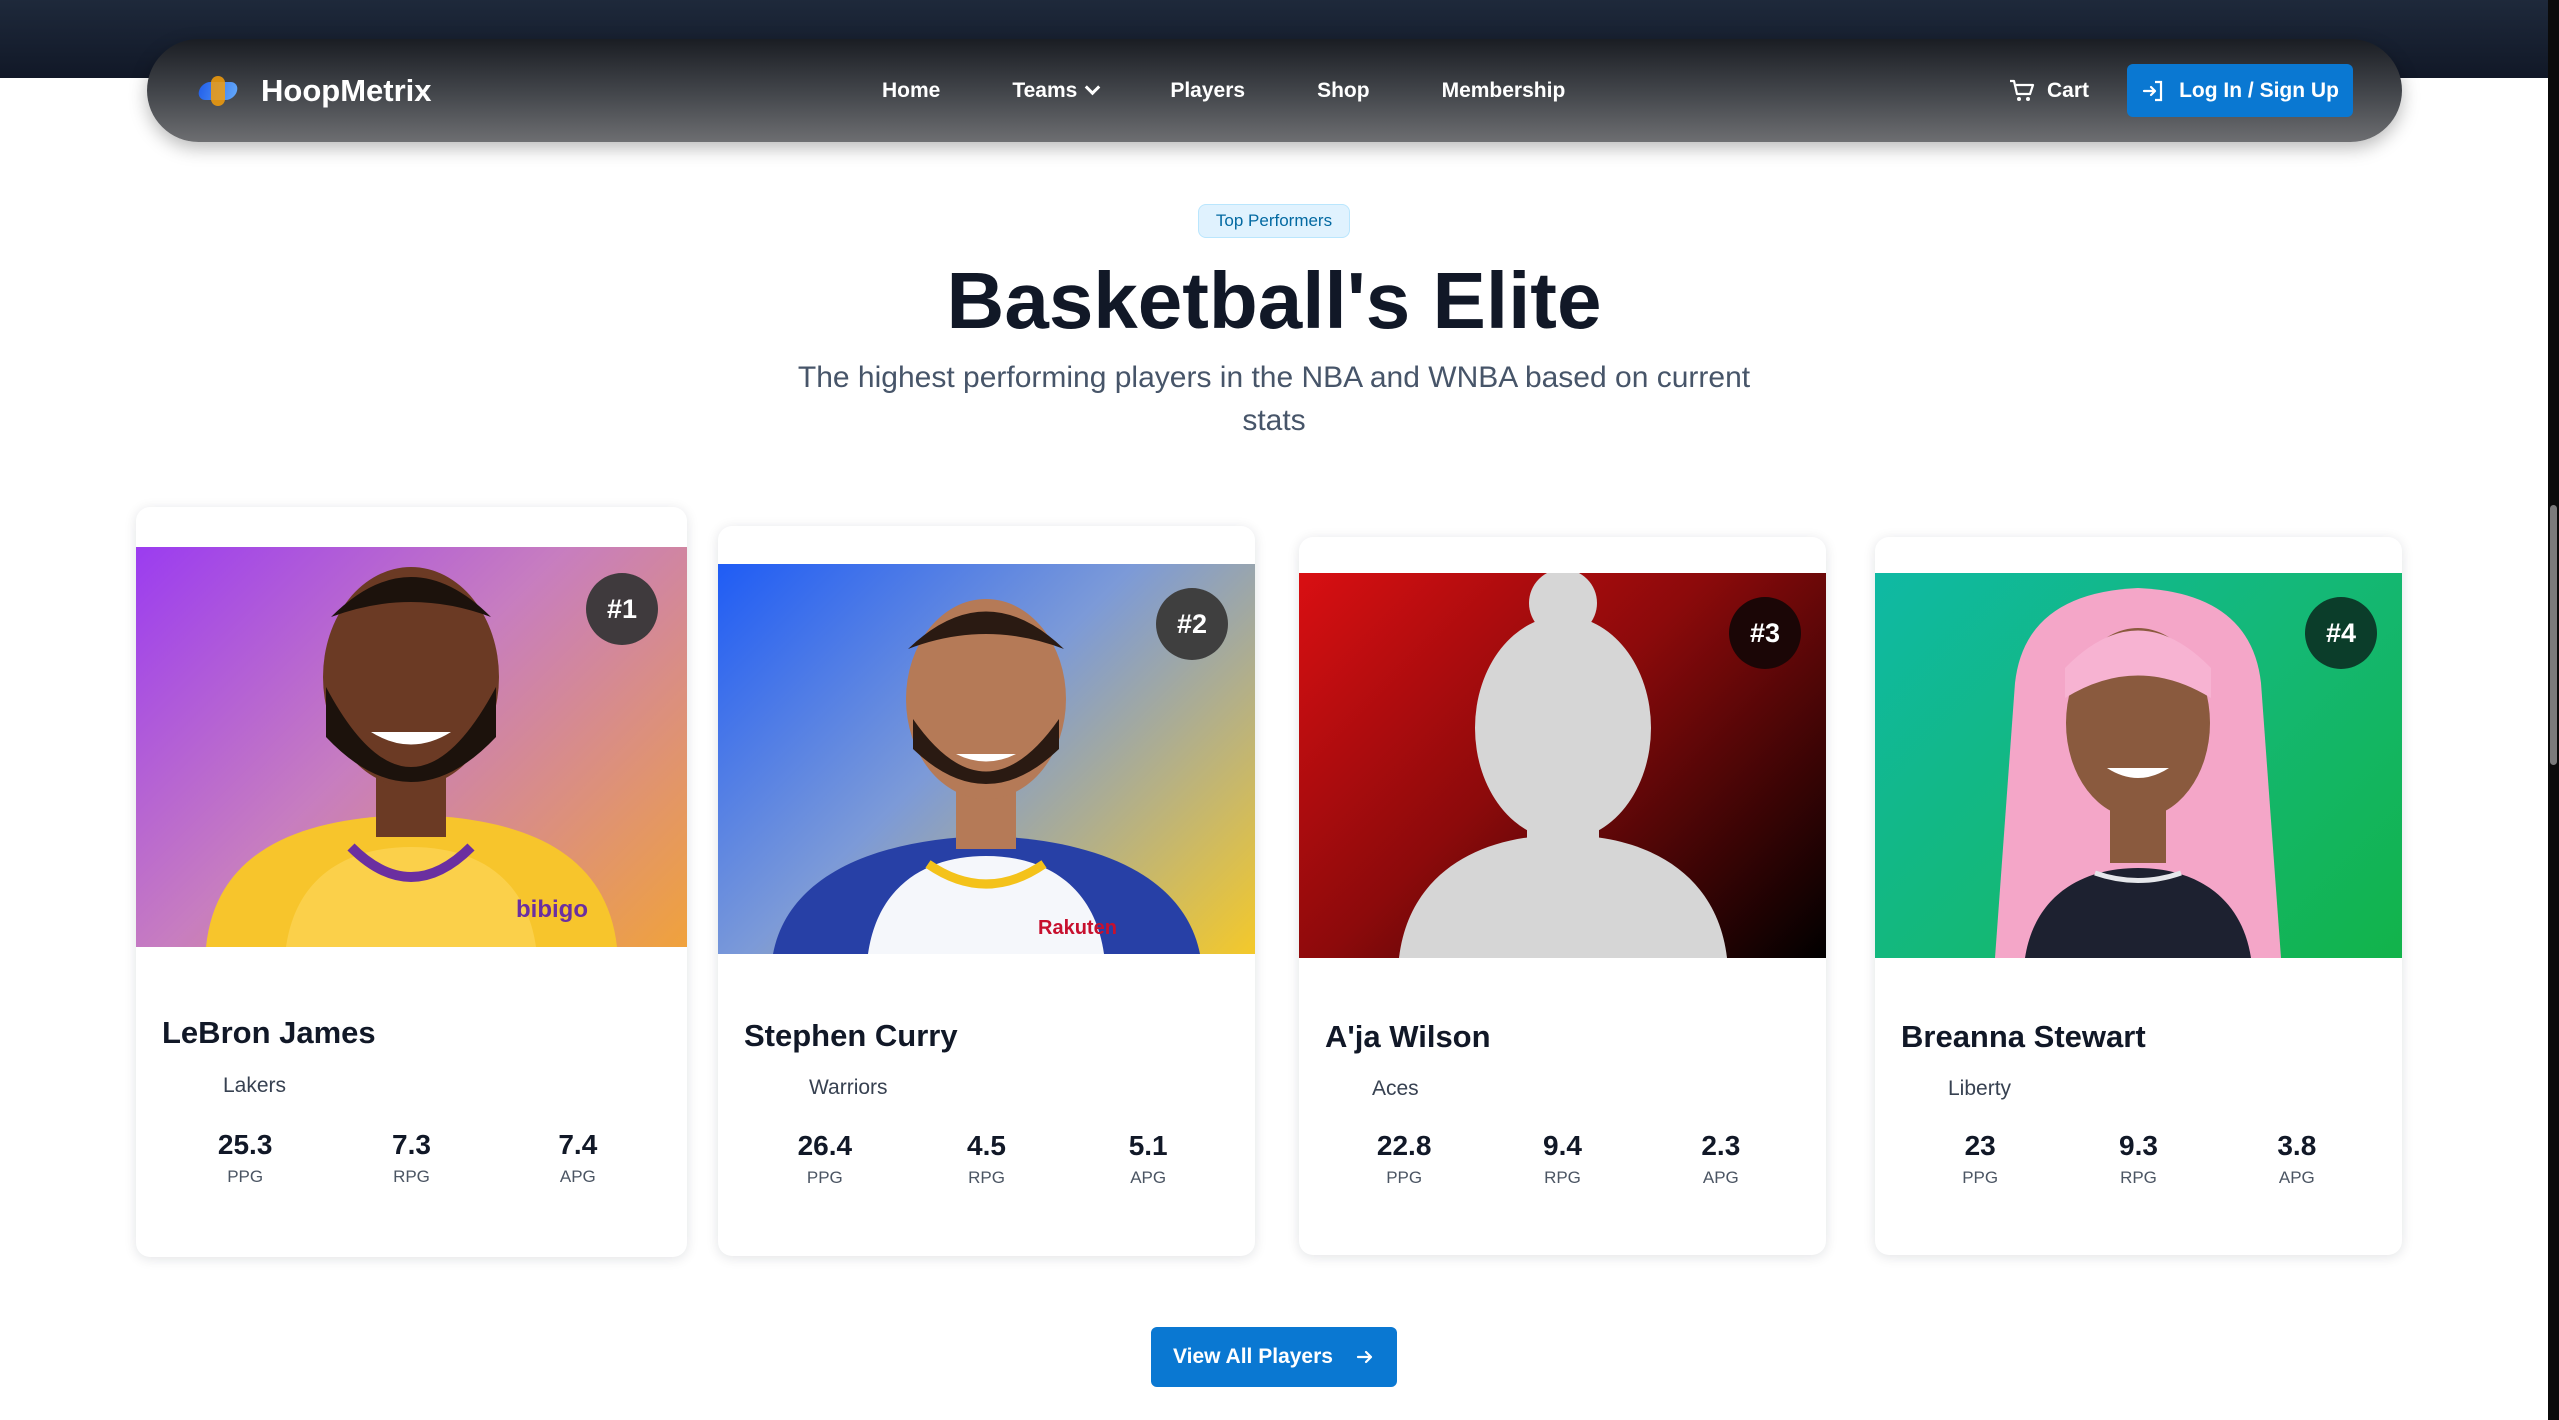 The image size is (2559, 1420). Describe the element at coordinates (911, 91) in the screenshot. I see `nav-link-home: Home` at that location.